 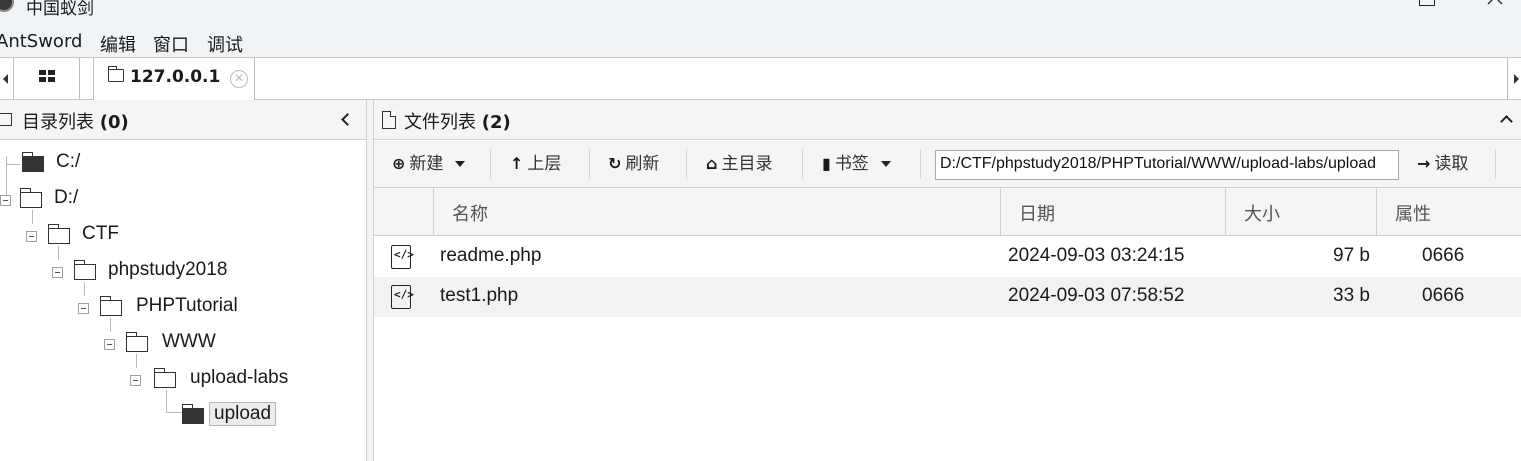 What do you see at coordinates (826, 163) in the screenshot?
I see `bookmark-icon: ▮` at bounding box center [826, 163].